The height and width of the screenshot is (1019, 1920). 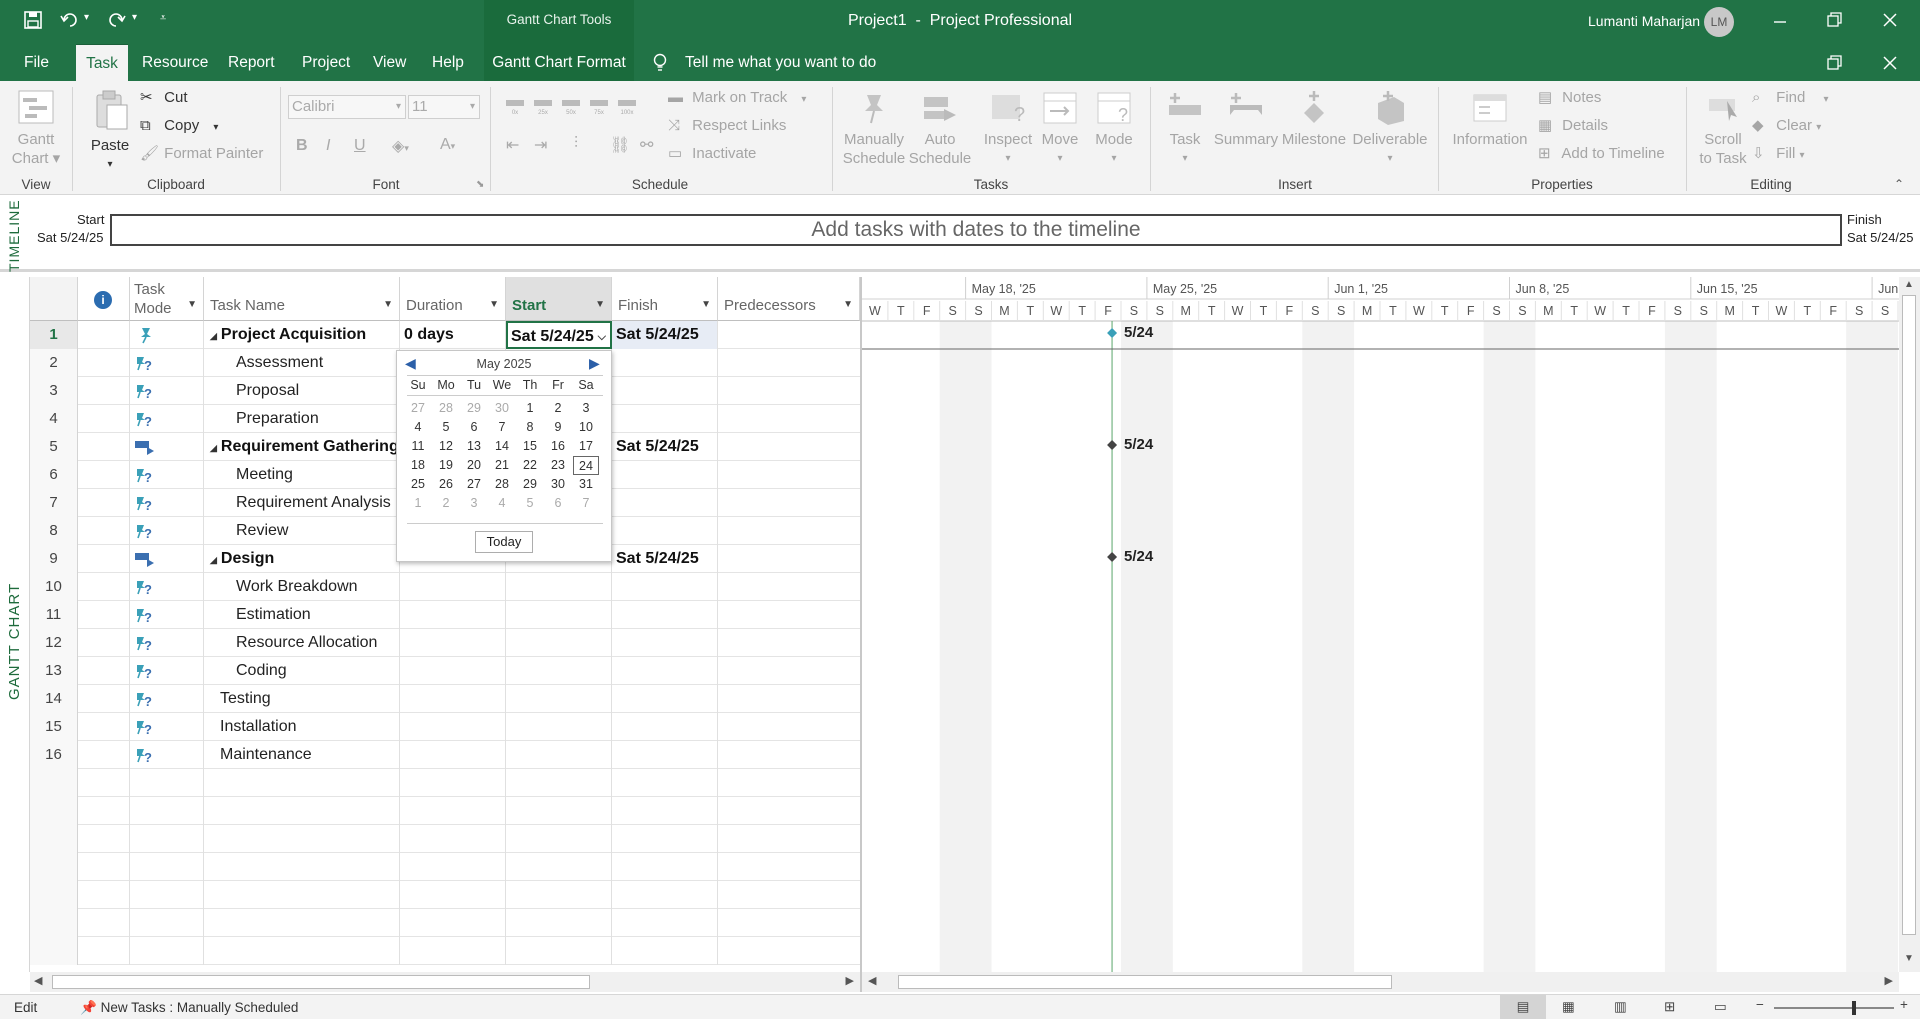 What do you see at coordinates (572, 107) in the screenshot?
I see `pct-50-icon: 50x` at bounding box center [572, 107].